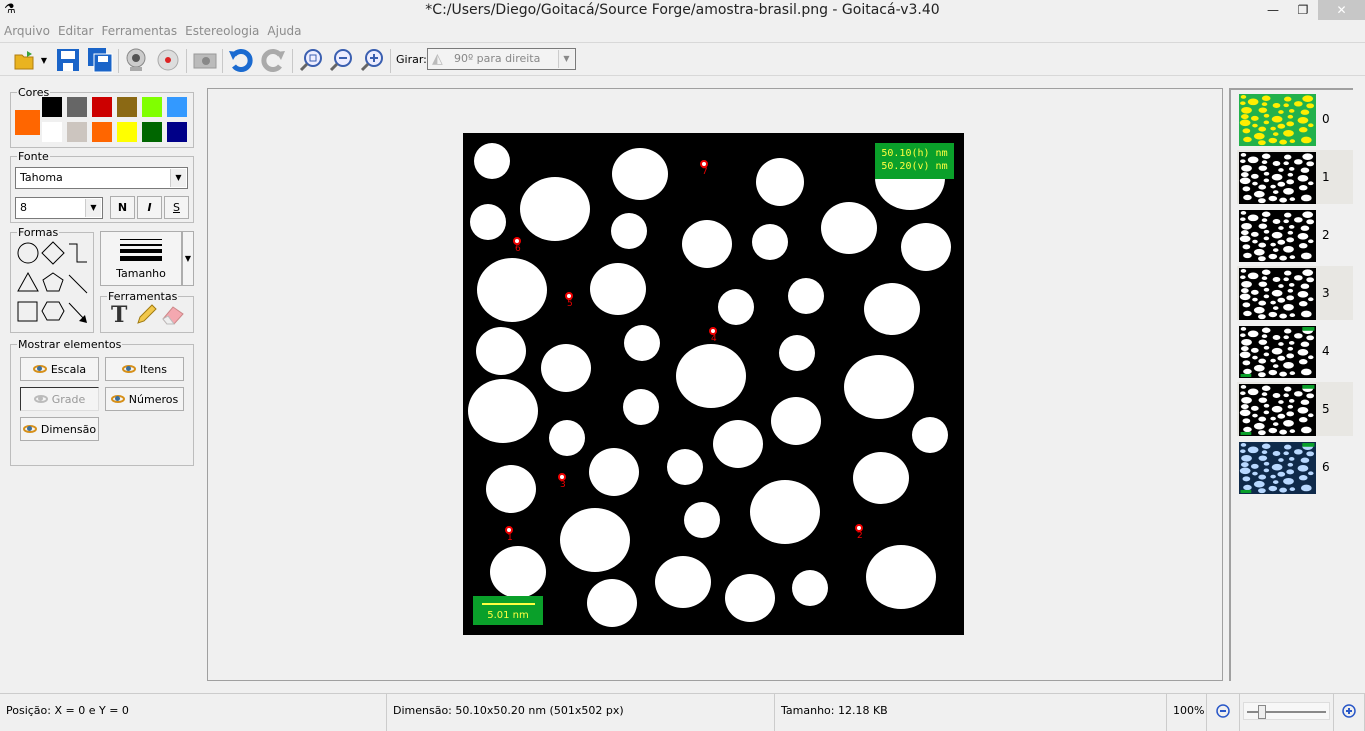 This screenshot has height=731, width=1365. What do you see at coordinates (76, 31) in the screenshot?
I see `menu-editar: Editar` at bounding box center [76, 31].